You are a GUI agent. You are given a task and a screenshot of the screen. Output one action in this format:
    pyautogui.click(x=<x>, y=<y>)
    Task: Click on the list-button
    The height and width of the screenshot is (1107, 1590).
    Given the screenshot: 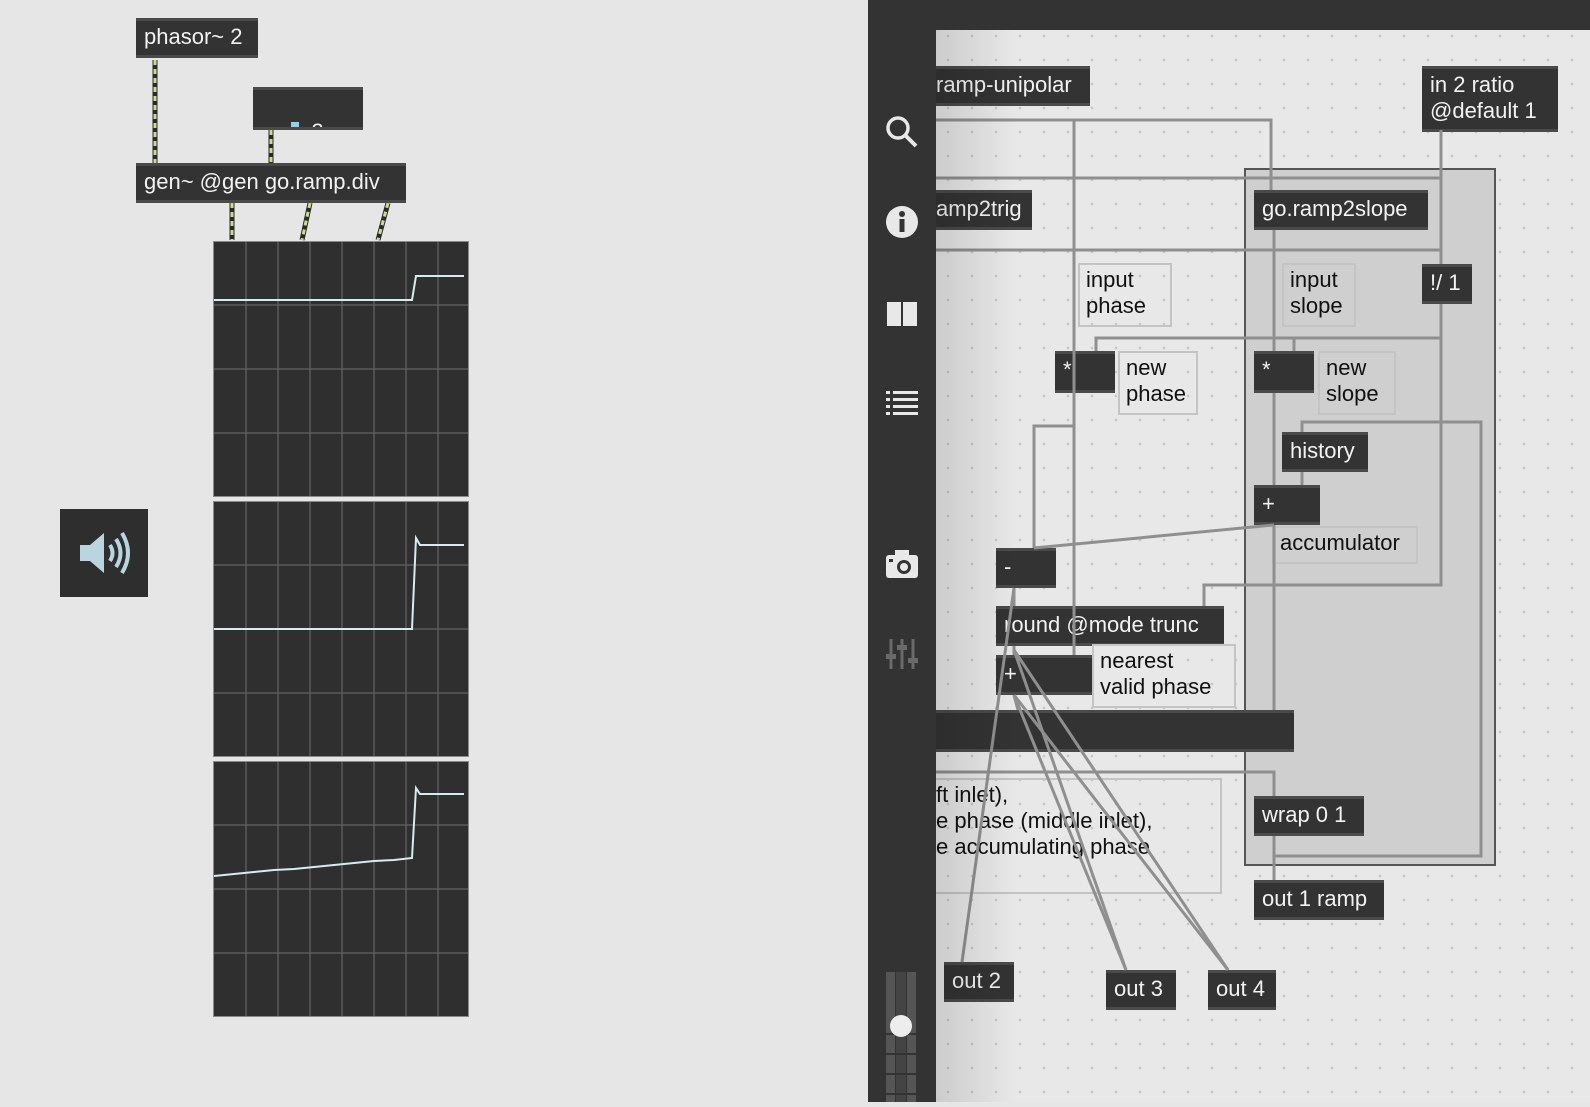 What is the action you would take?
    pyautogui.click(x=902, y=404)
    